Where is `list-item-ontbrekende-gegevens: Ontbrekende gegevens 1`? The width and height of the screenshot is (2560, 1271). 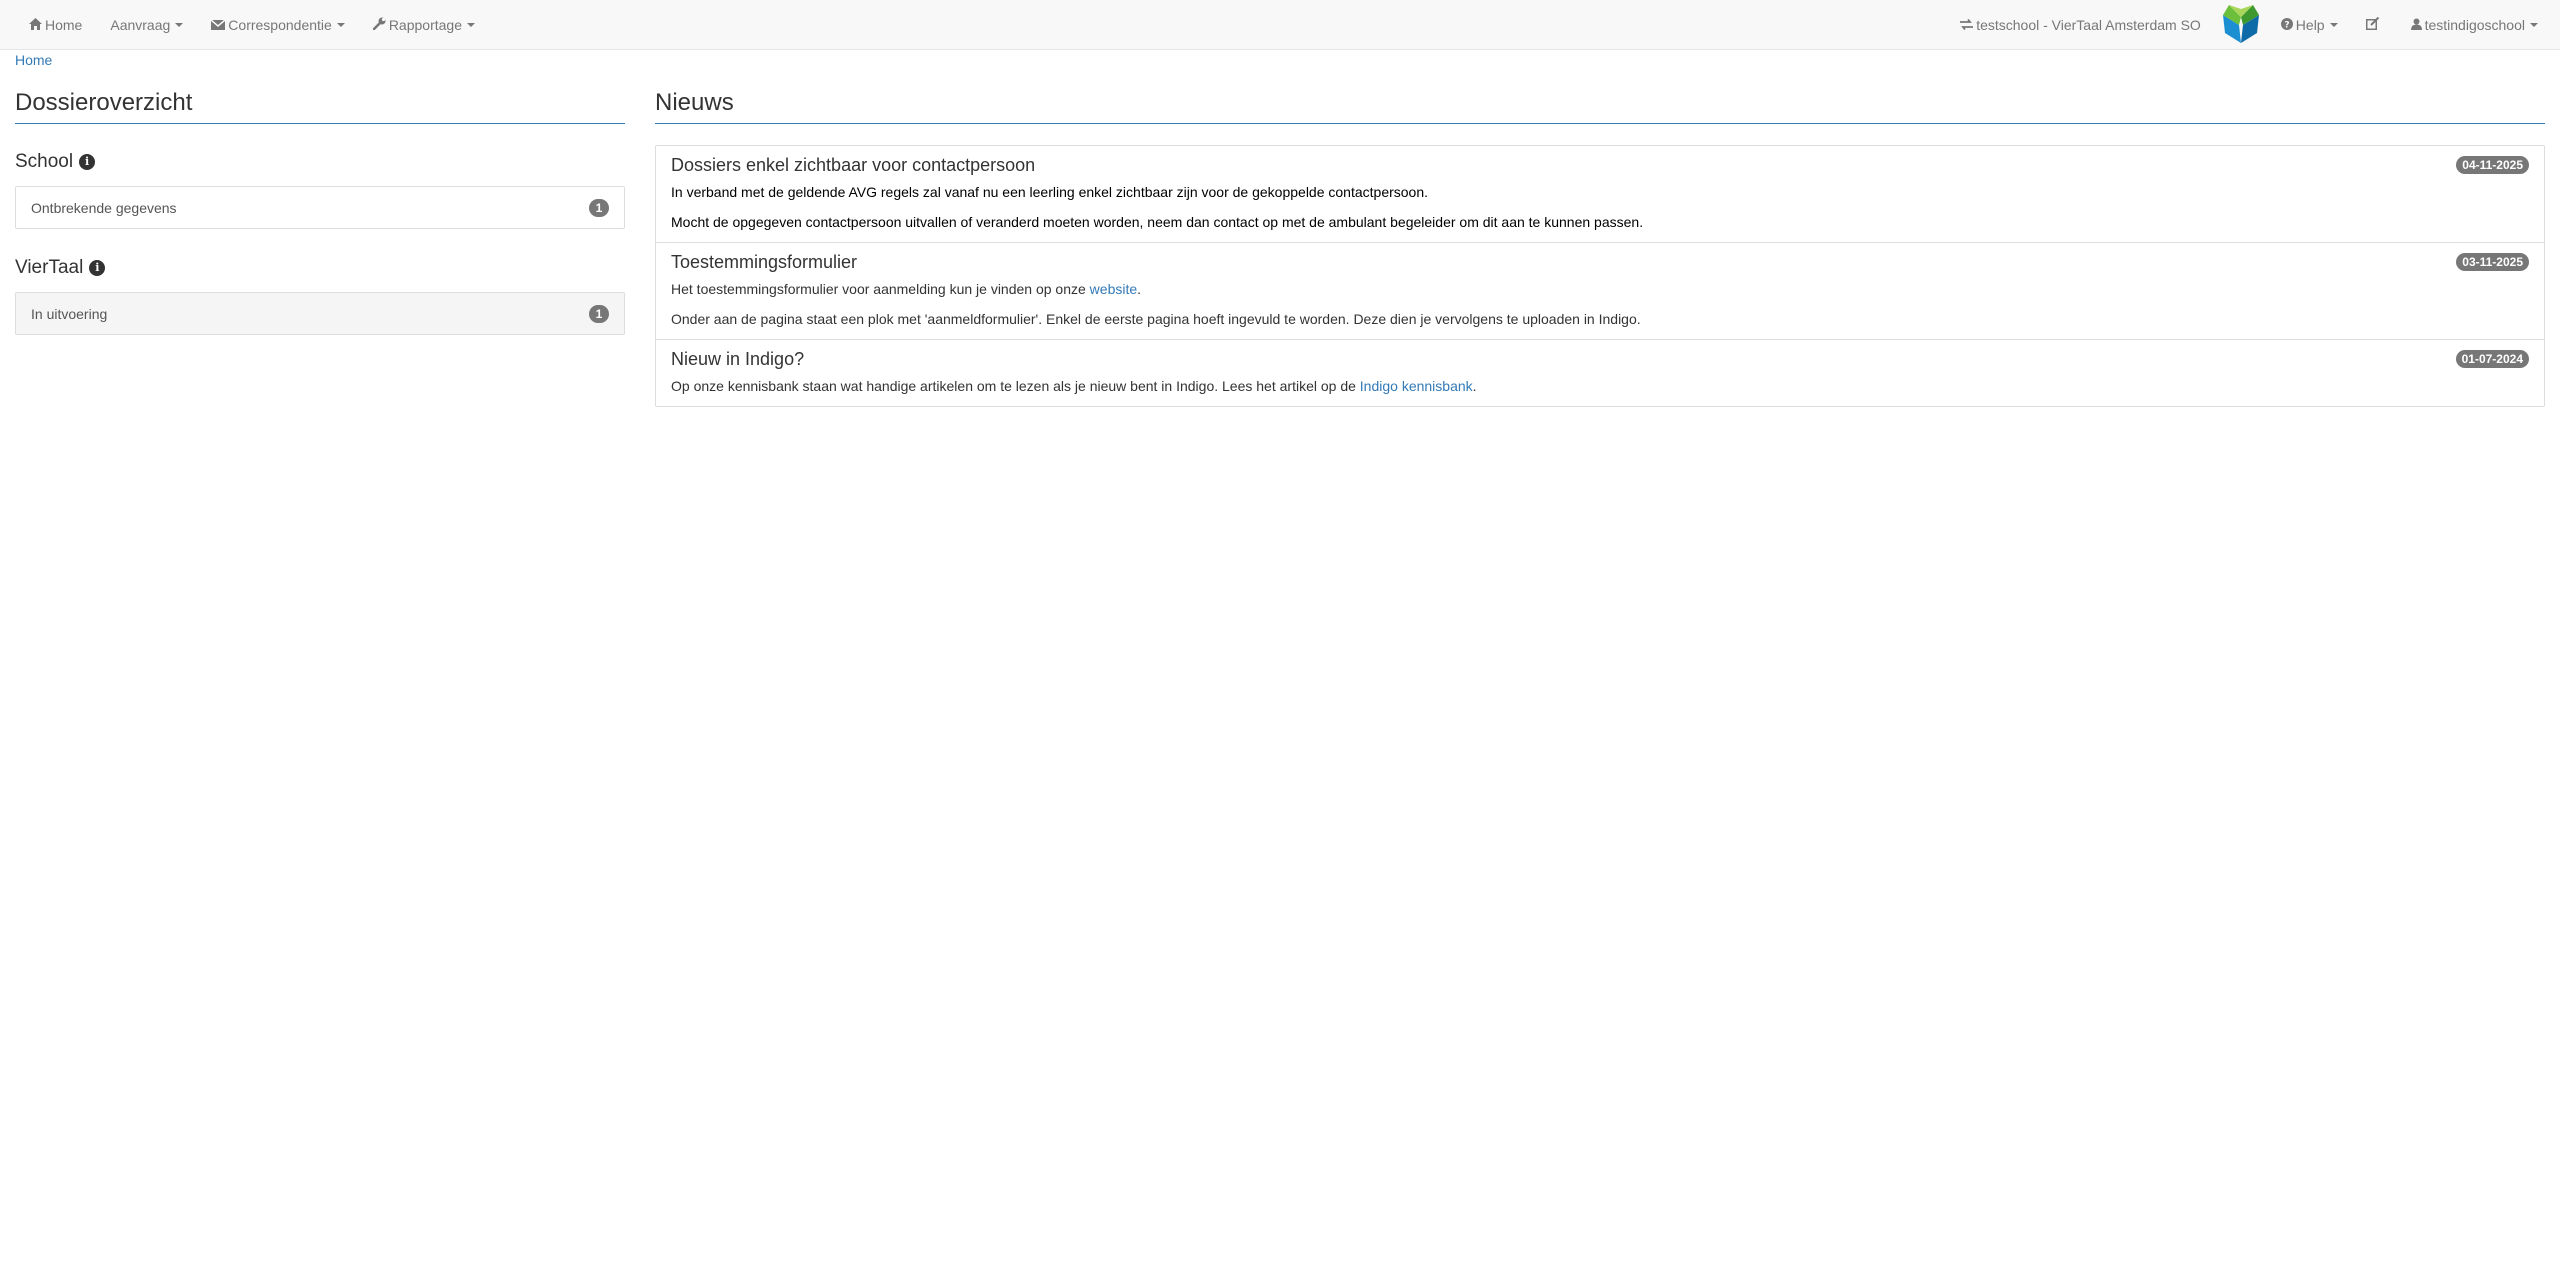 list-item-ontbrekende-gegevens: Ontbrekende gegevens 1 is located at coordinates (320, 207).